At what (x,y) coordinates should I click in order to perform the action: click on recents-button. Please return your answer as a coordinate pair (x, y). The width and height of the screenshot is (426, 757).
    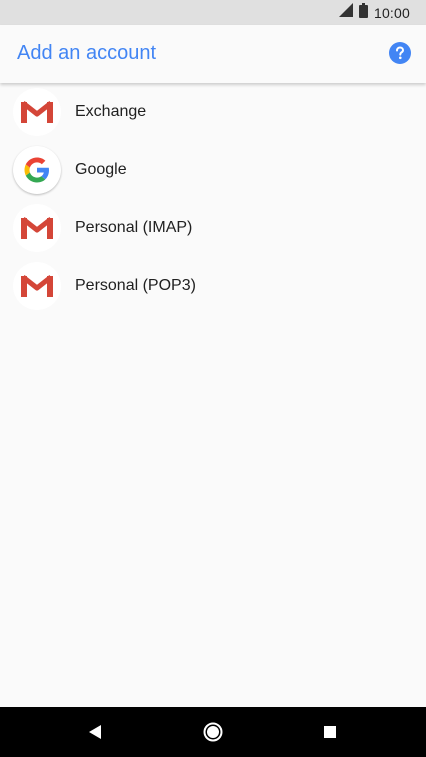
    Looking at the image, I should click on (330, 732).